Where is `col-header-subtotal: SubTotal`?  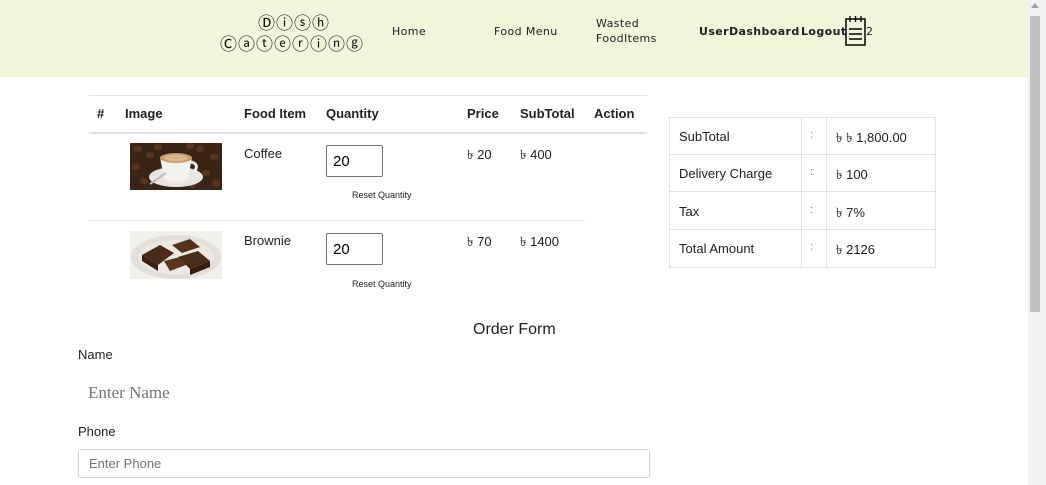
col-header-subtotal: SubTotal is located at coordinates (547, 113).